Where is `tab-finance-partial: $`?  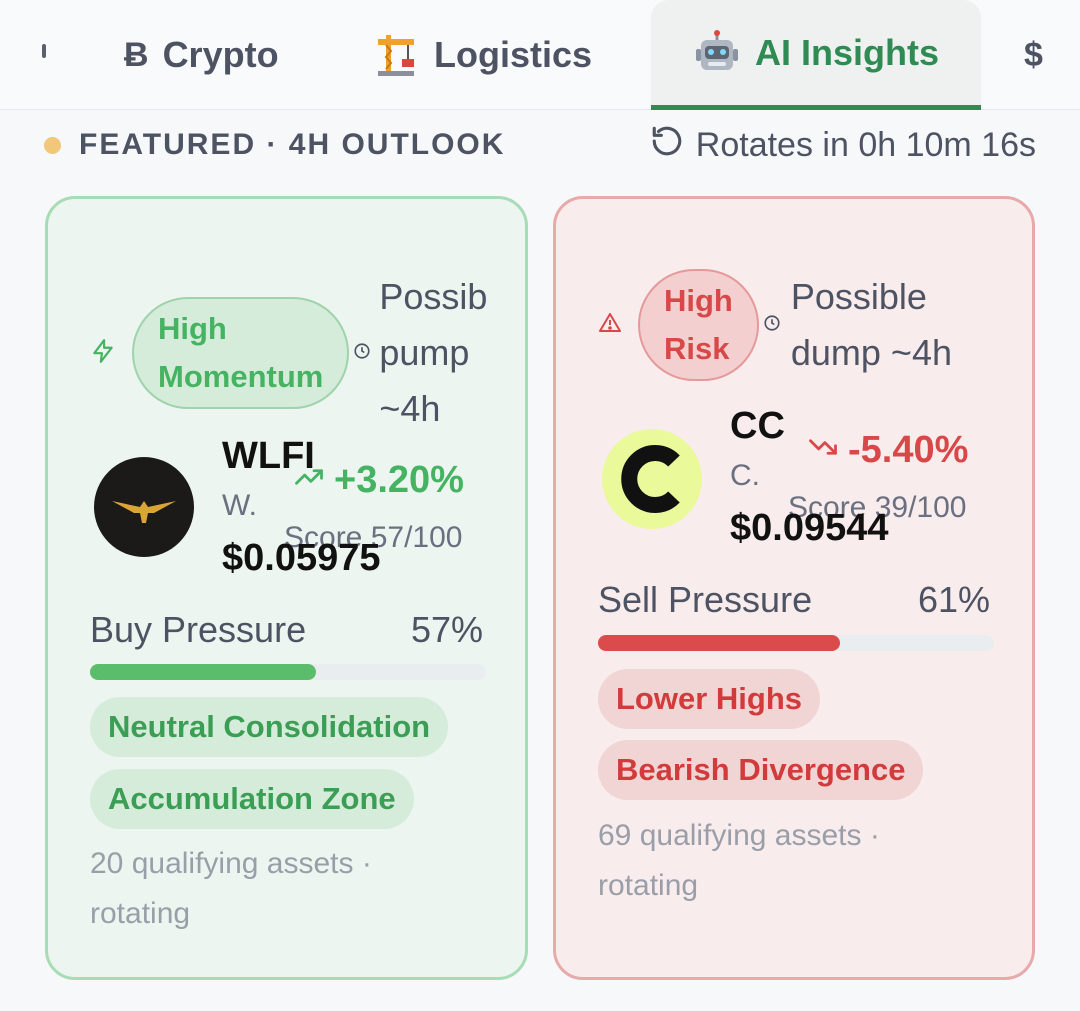 tab-finance-partial: $ is located at coordinates (1033, 55).